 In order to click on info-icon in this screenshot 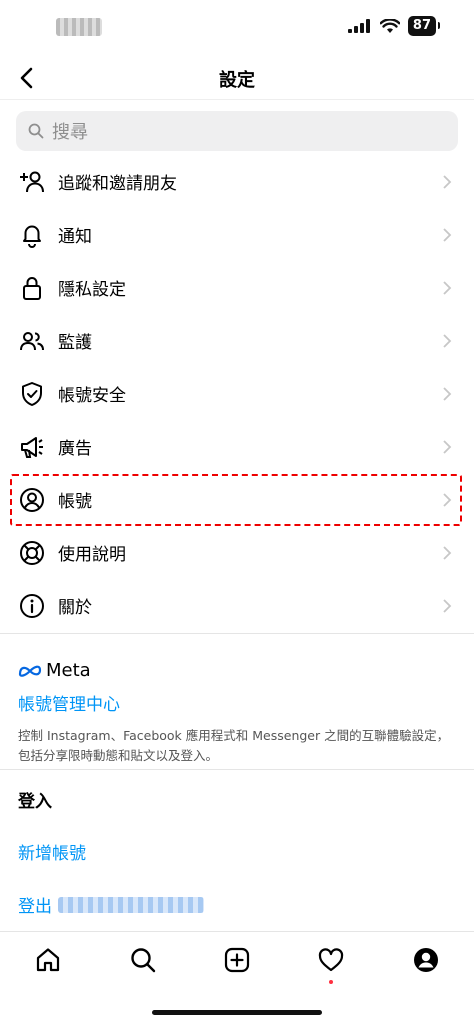, I will do `click(32, 606)`.